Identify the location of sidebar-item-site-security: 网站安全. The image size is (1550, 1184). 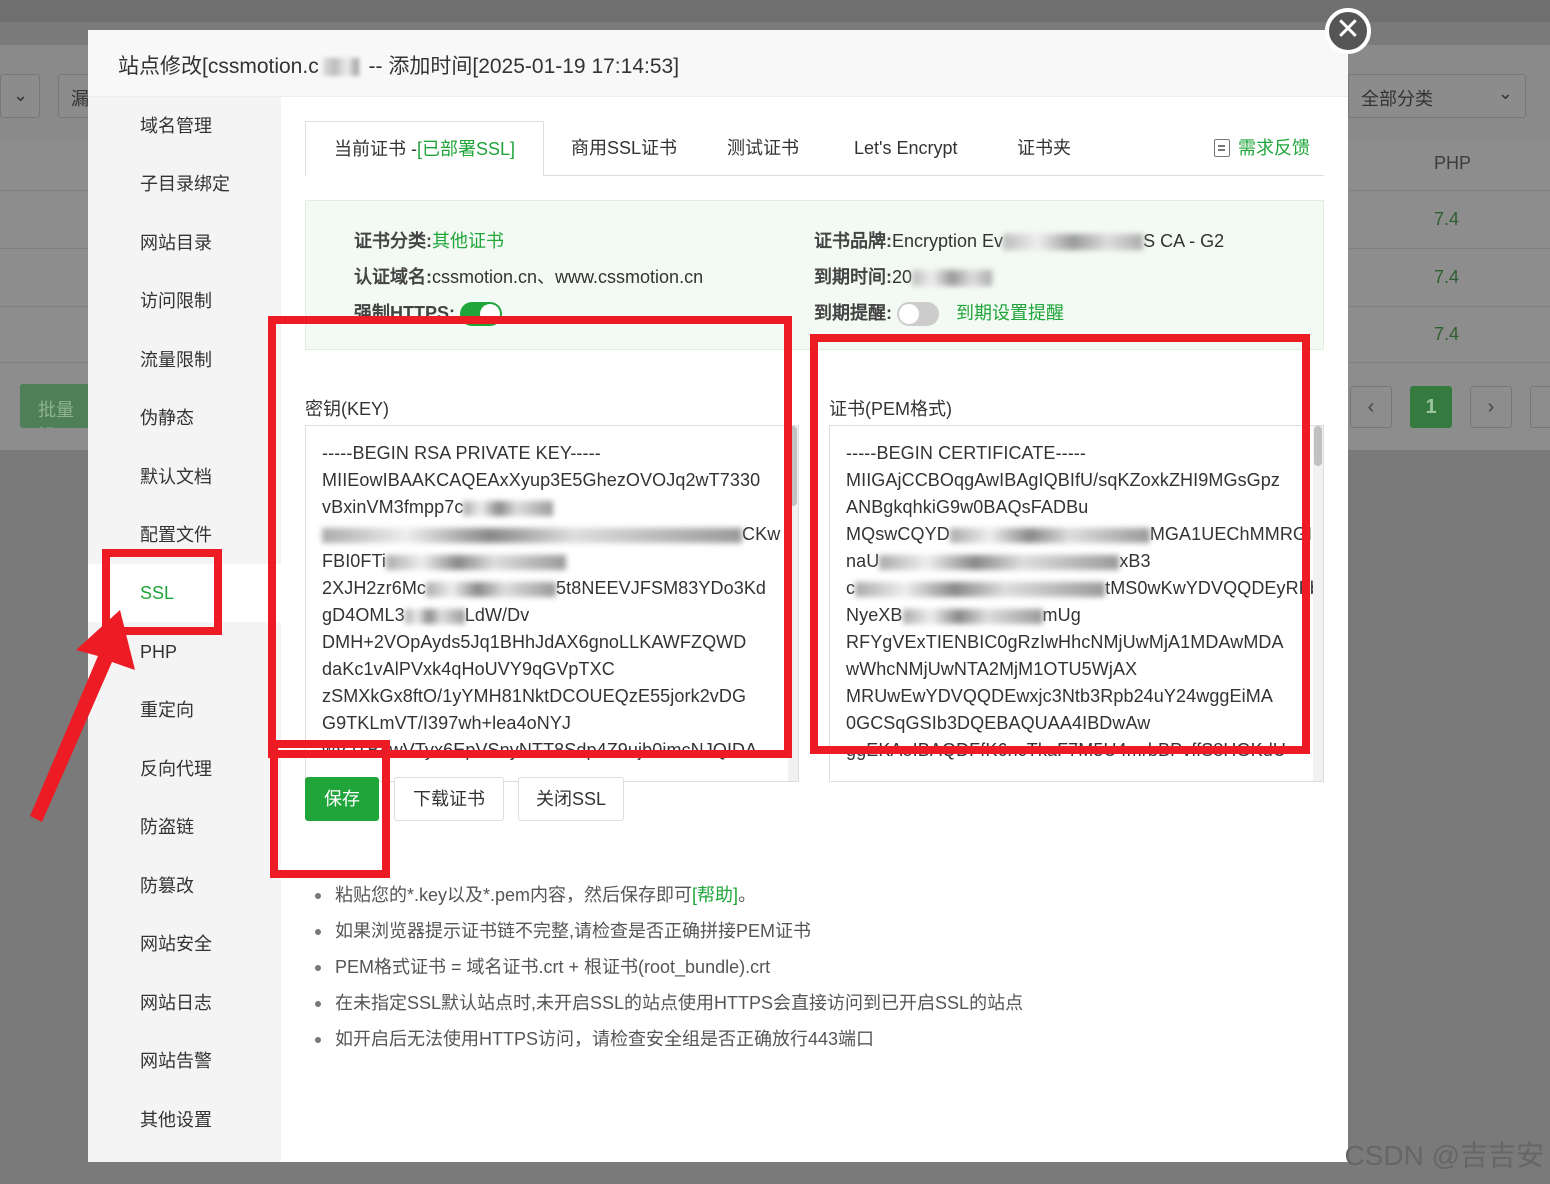
(184, 944).